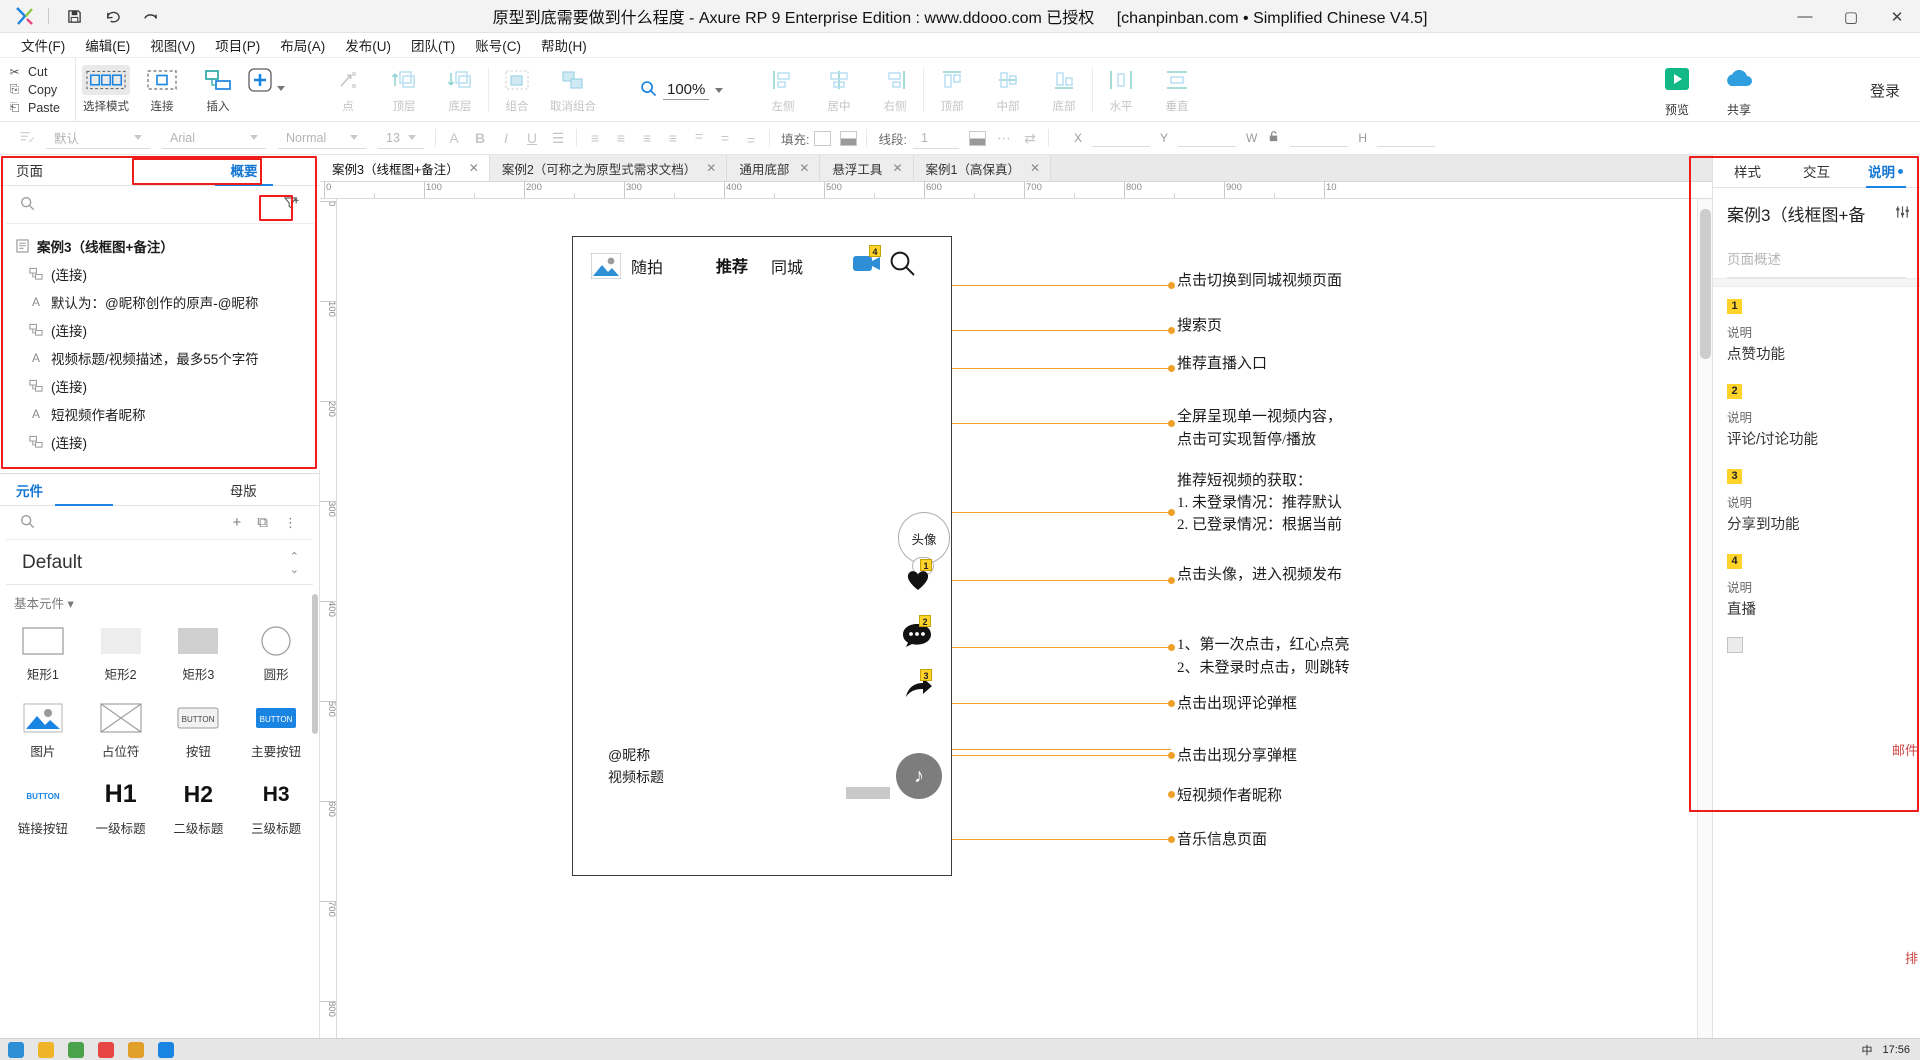  Describe the element at coordinates (84, 489) in the screenshot. I see `tab-widgets: 元件` at that location.